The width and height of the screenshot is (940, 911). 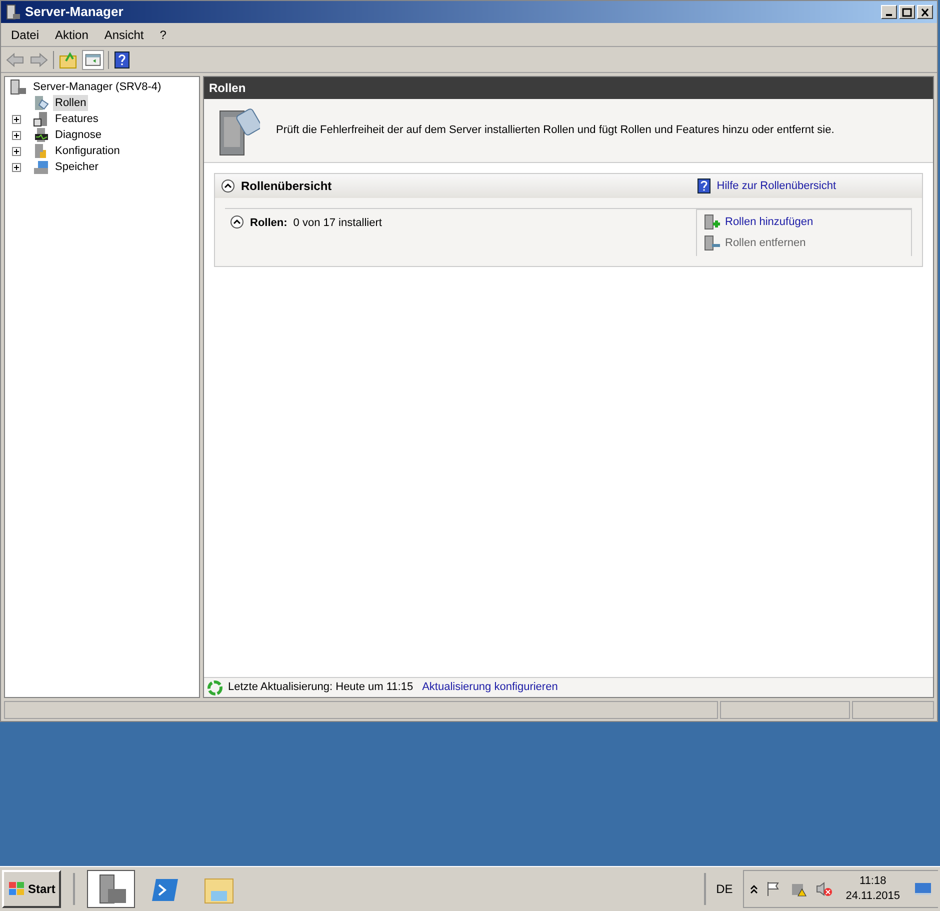 I want to click on windows-logo-icon, so click(x=17, y=889).